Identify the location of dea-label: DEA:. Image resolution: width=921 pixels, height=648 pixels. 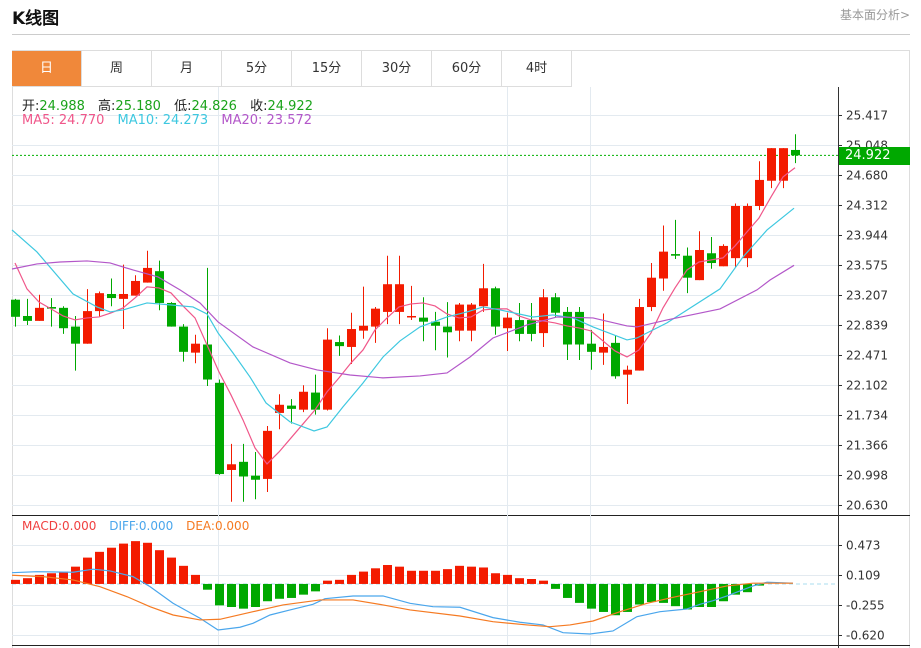
(200, 526).